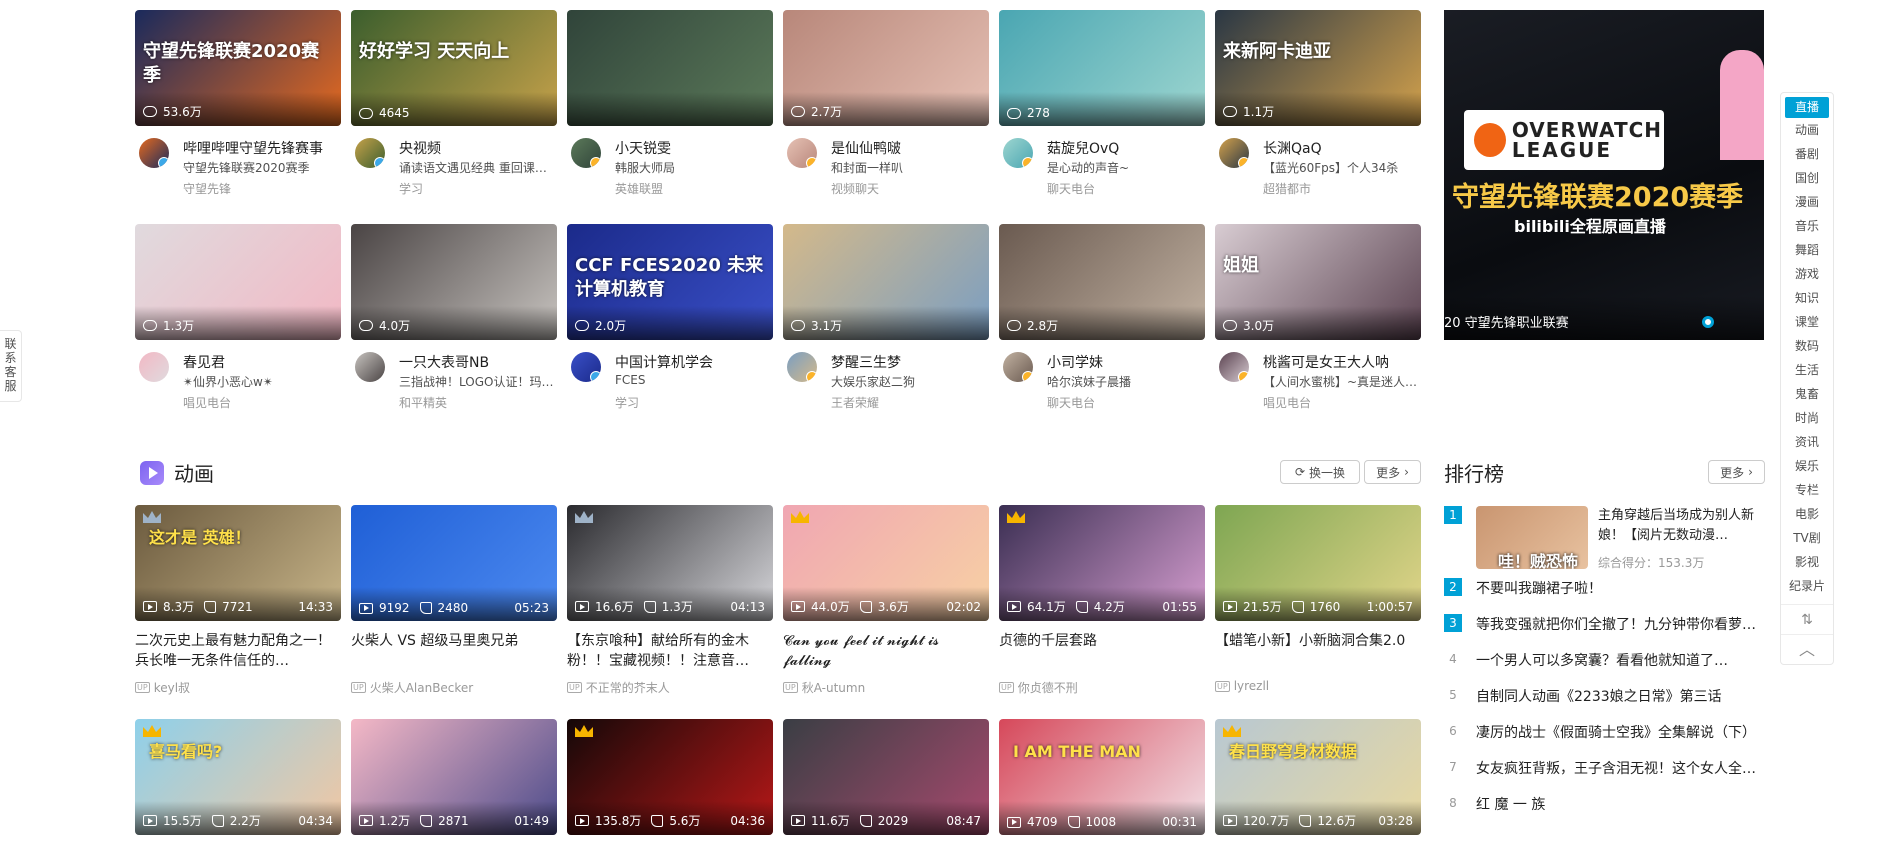  Describe the element at coordinates (454, 563) in the screenshot. I see `video-thumbnail: 9192 2480 05:23` at that location.